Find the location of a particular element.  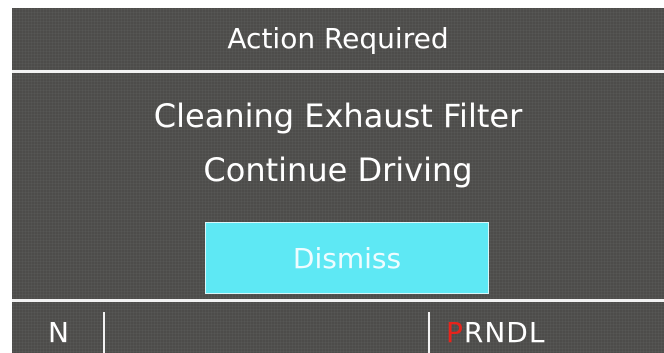

gear-other-letters: RNDL is located at coordinates (504, 332).